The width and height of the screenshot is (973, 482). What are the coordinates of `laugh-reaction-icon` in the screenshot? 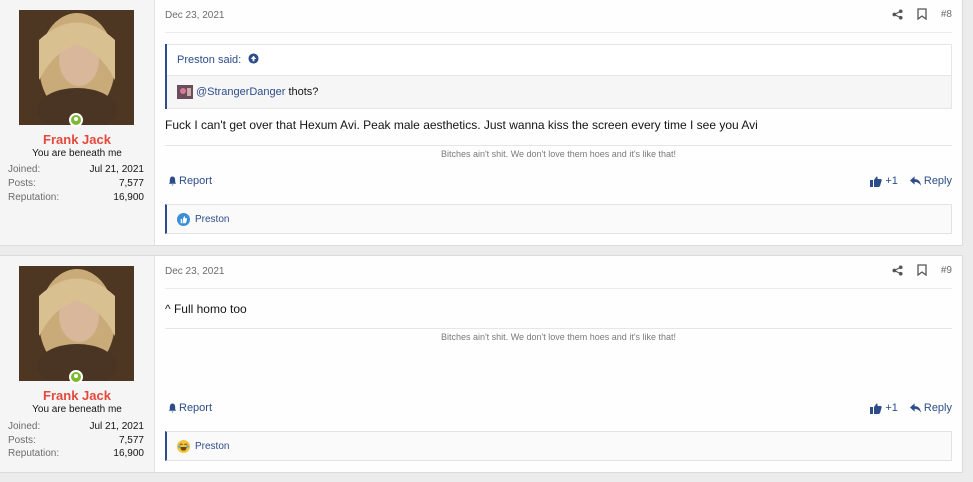 It's located at (183, 446).